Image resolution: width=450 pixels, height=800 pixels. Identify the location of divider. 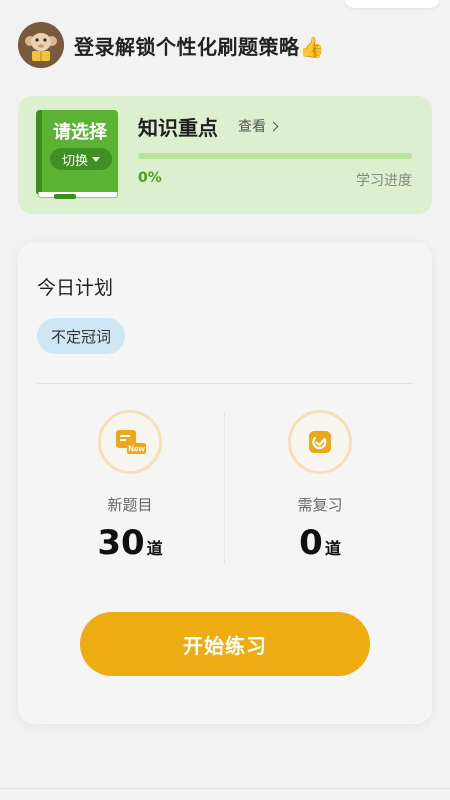
(225, 383).